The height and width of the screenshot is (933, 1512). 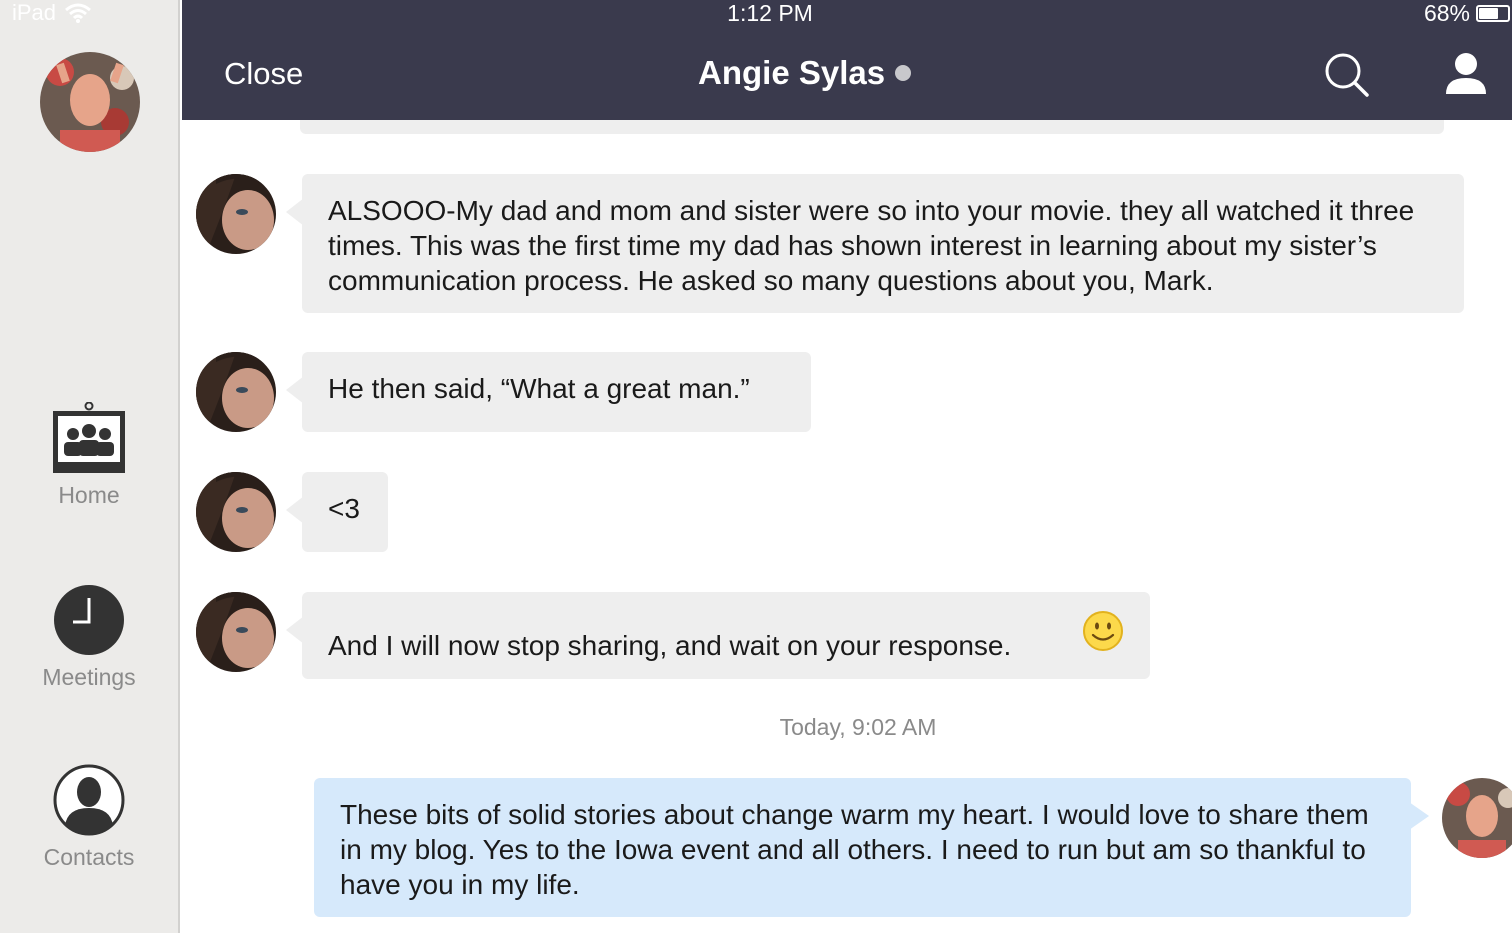 I want to click on group-icon, so click(x=89, y=437).